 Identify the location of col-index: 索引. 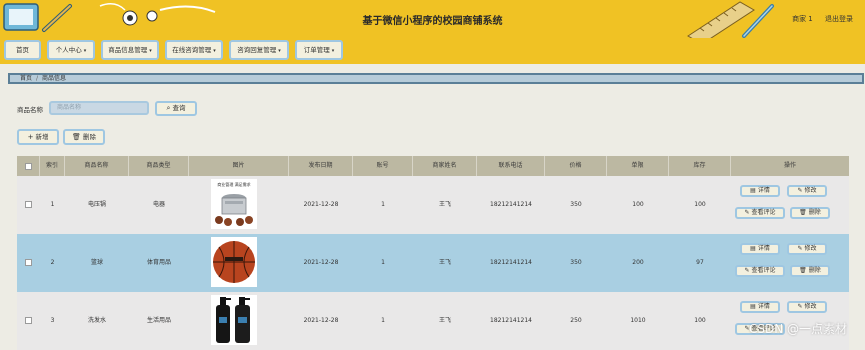
(52, 166).